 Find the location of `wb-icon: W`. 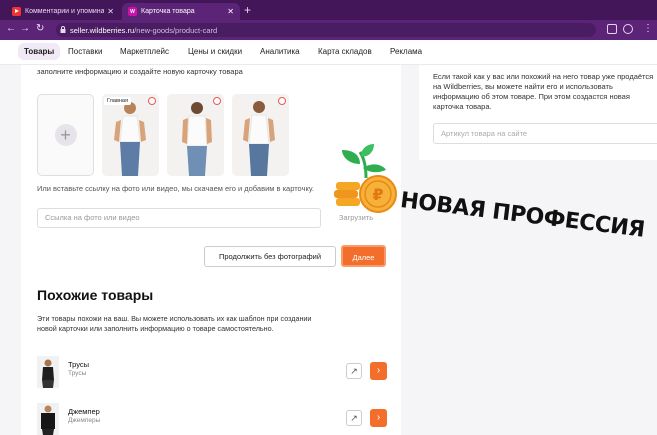

wb-icon: W is located at coordinates (132, 11).